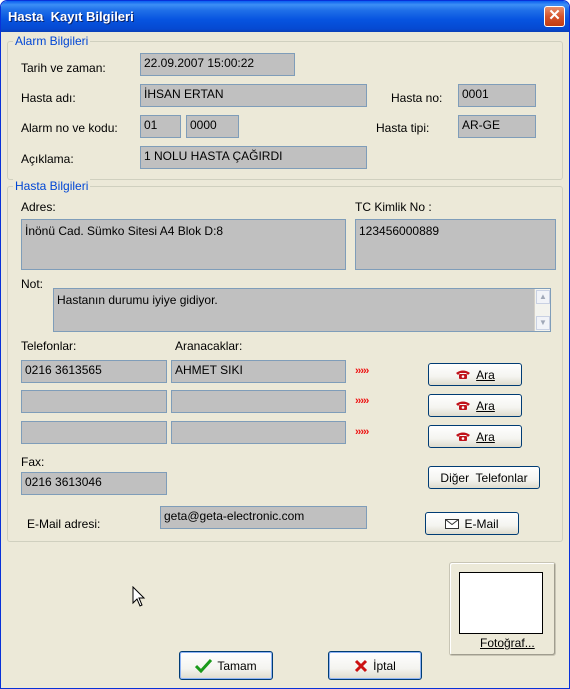 This screenshot has height=689, width=570. Describe the element at coordinates (455, 244) in the screenshot. I see `tc-field: 123456000889` at that location.